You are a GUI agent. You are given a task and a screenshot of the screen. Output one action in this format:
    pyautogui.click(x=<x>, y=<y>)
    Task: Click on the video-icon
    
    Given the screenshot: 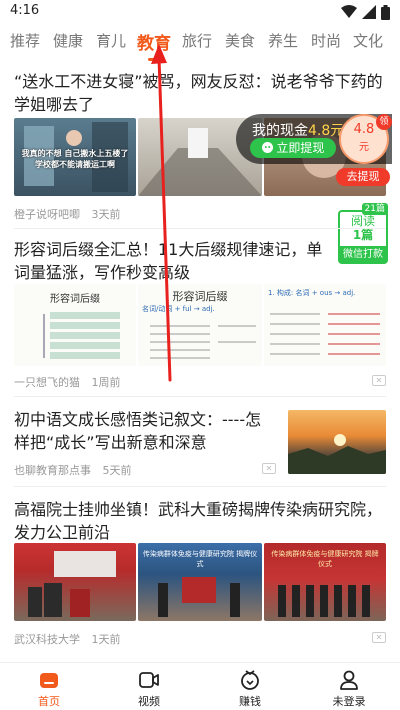 What is the action you would take?
    pyautogui.click(x=149, y=680)
    